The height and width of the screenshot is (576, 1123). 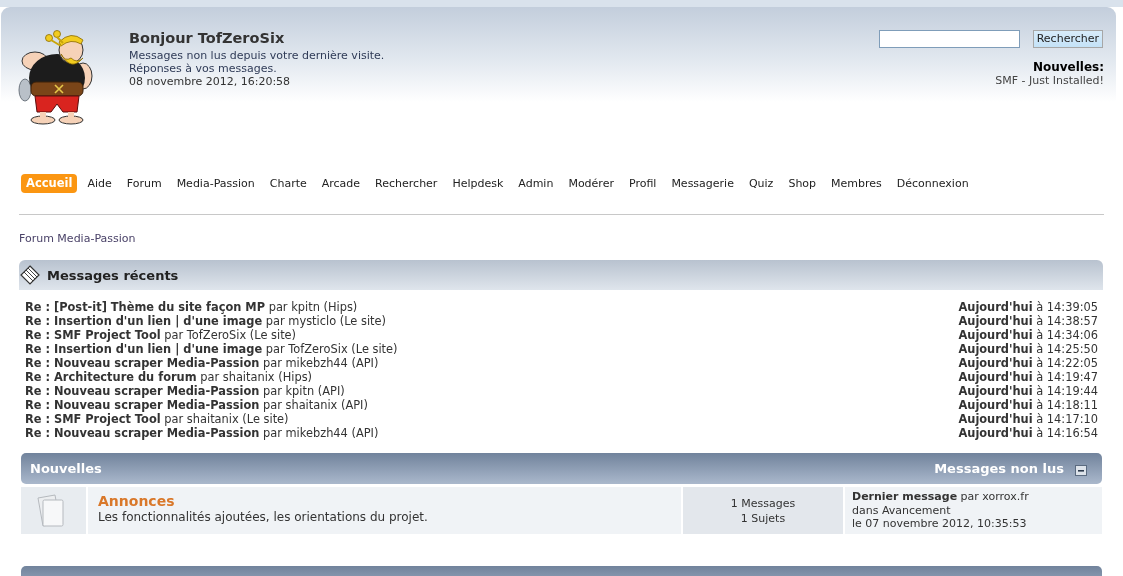 What do you see at coordinates (50, 510) in the screenshot?
I see `paper-sheets-icon` at bounding box center [50, 510].